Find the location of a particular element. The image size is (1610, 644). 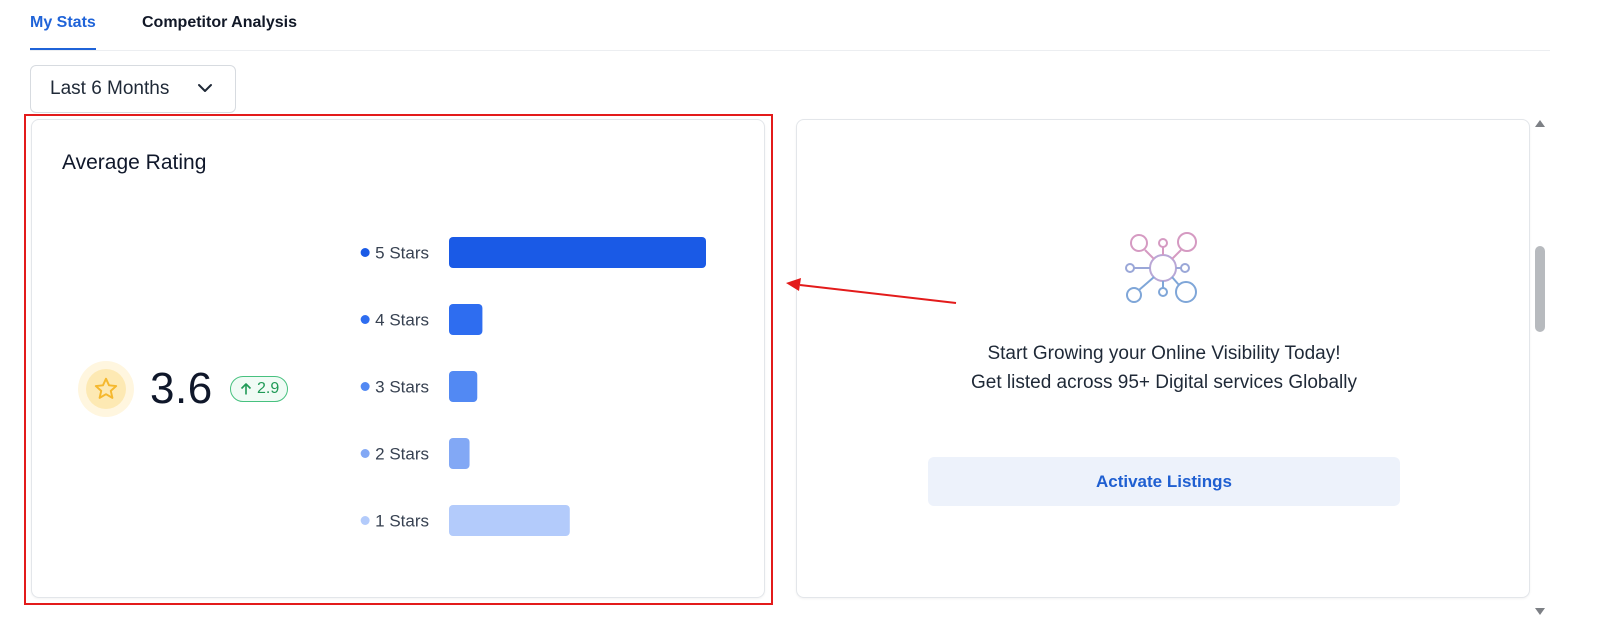

bar-1-stars is located at coordinates (509, 520).